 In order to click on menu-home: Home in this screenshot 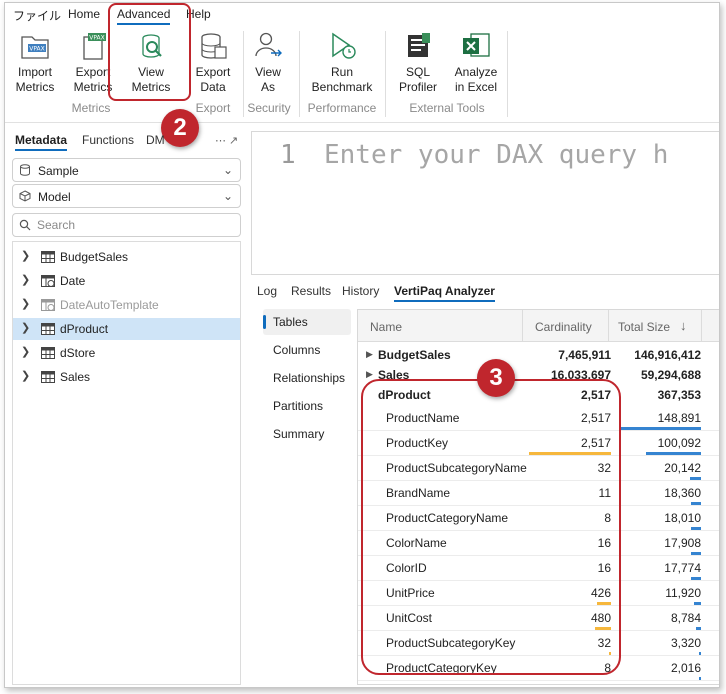, I will do `click(84, 14)`.